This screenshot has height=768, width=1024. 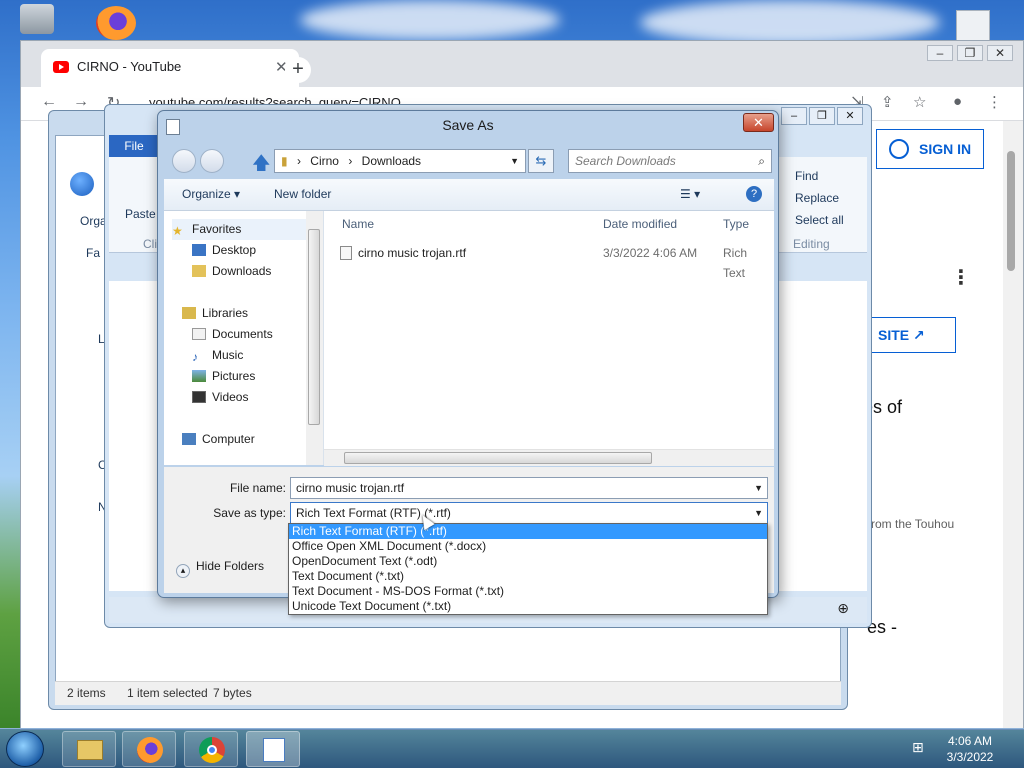 What do you see at coordinates (189, 313) in the screenshot?
I see `libraries-icon` at bounding box center [189, 313].